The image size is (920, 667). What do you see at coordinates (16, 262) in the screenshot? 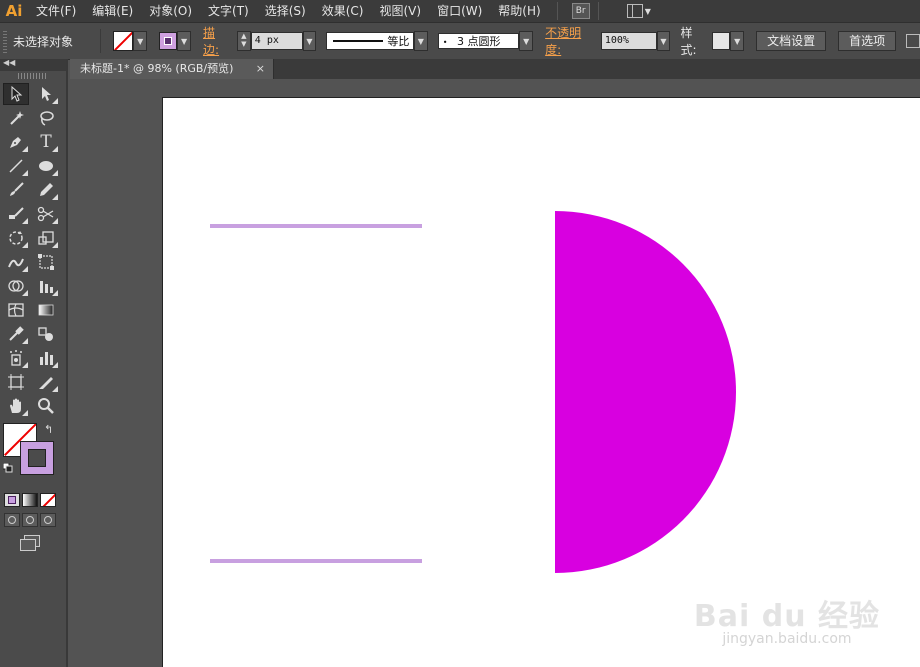
I see `warp-tool` at bounding box center [16, 262].